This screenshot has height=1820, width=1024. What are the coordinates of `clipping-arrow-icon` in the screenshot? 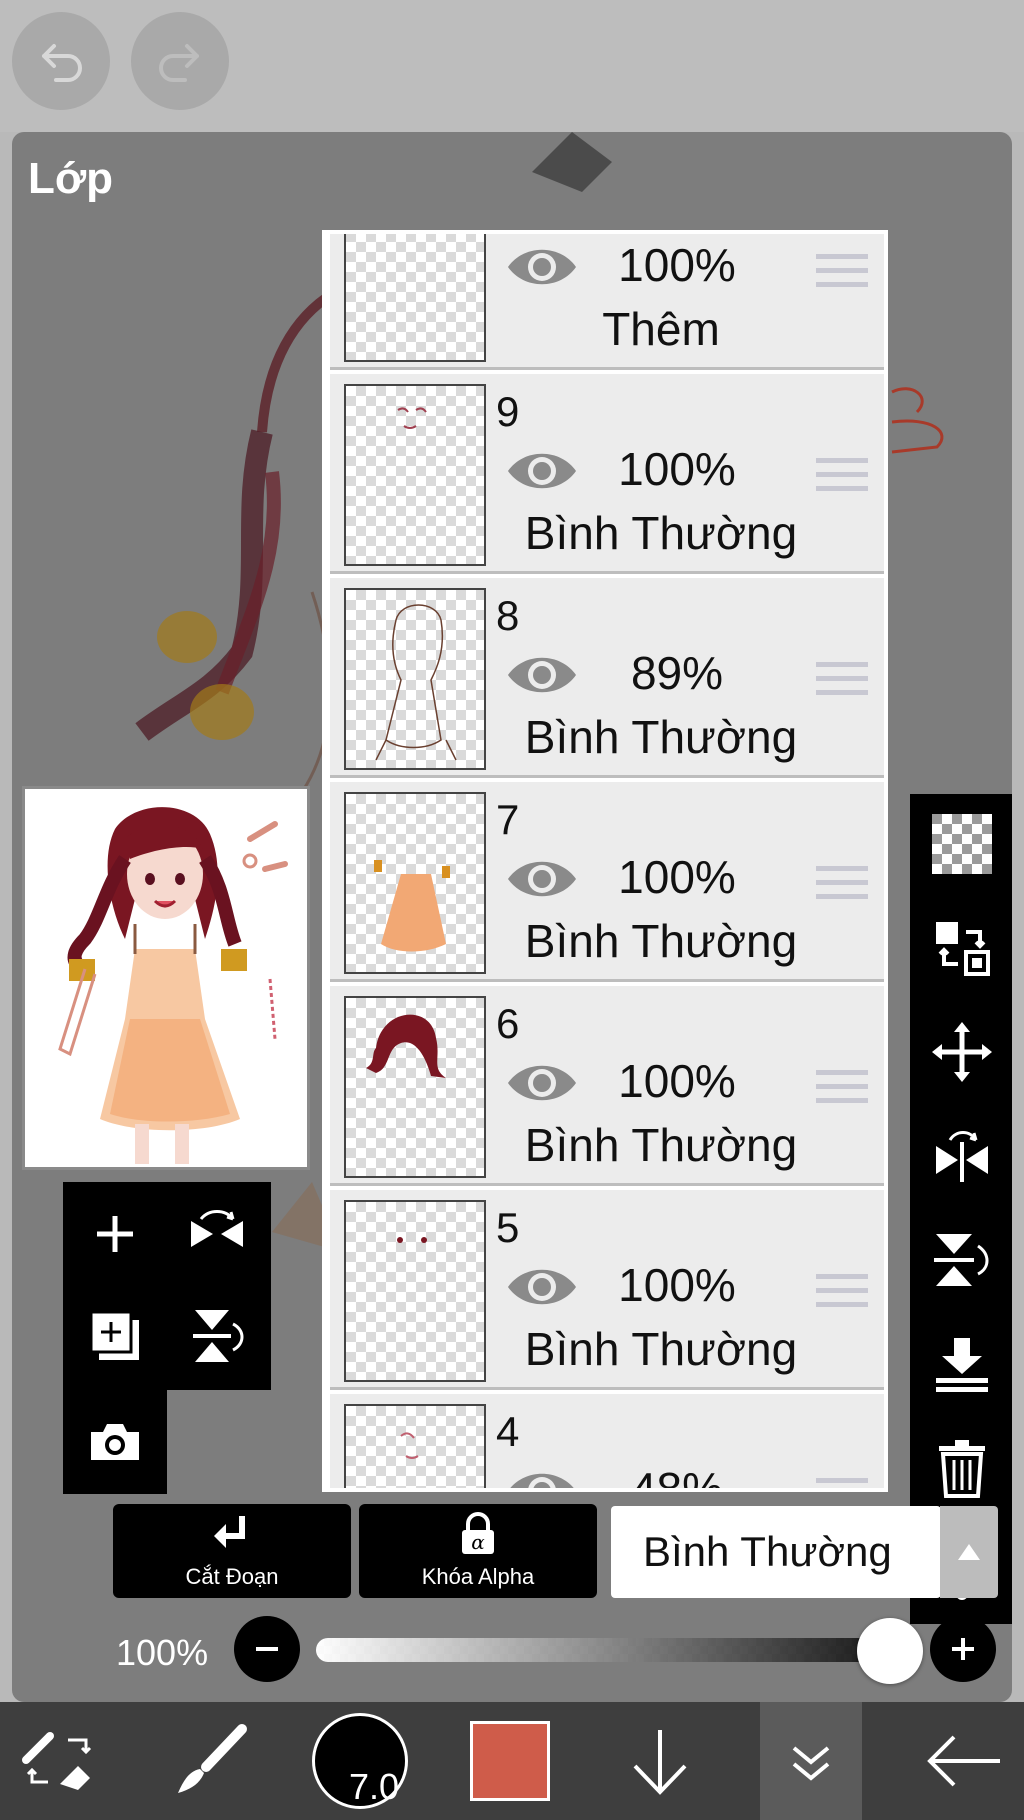 It's located at (229, 1532).